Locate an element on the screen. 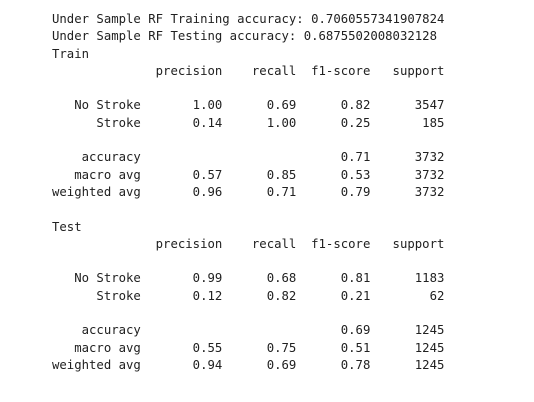  train-report-header: precision recall f1-score support is located at coordinates (248, 70).